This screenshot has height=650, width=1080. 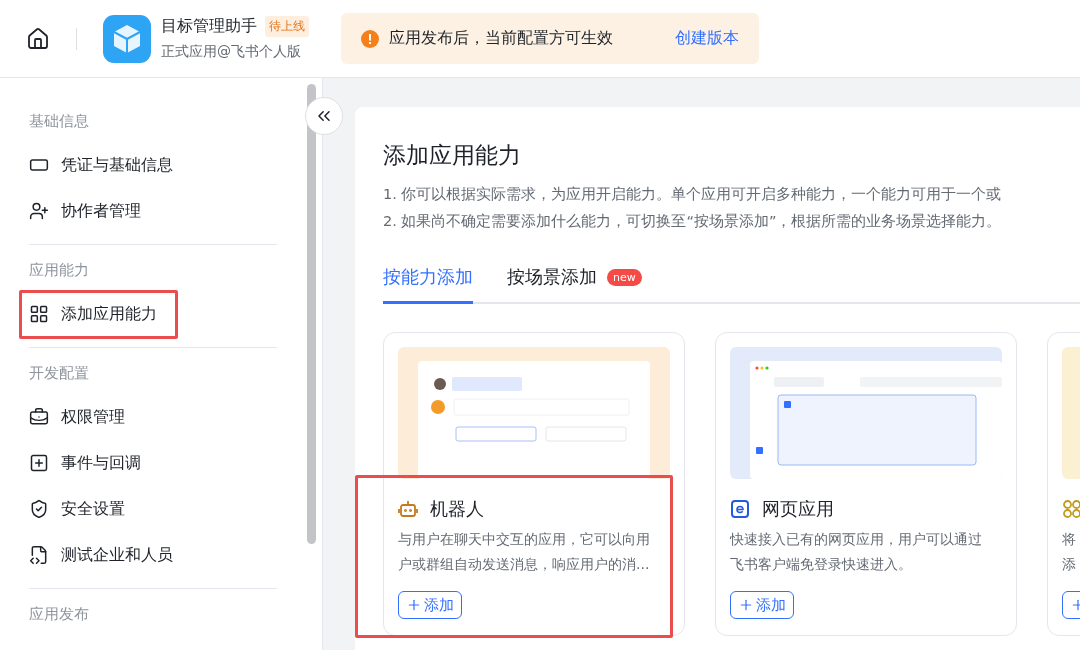 I want to click on section-title: 开发配置, so click(x=59, y=373).